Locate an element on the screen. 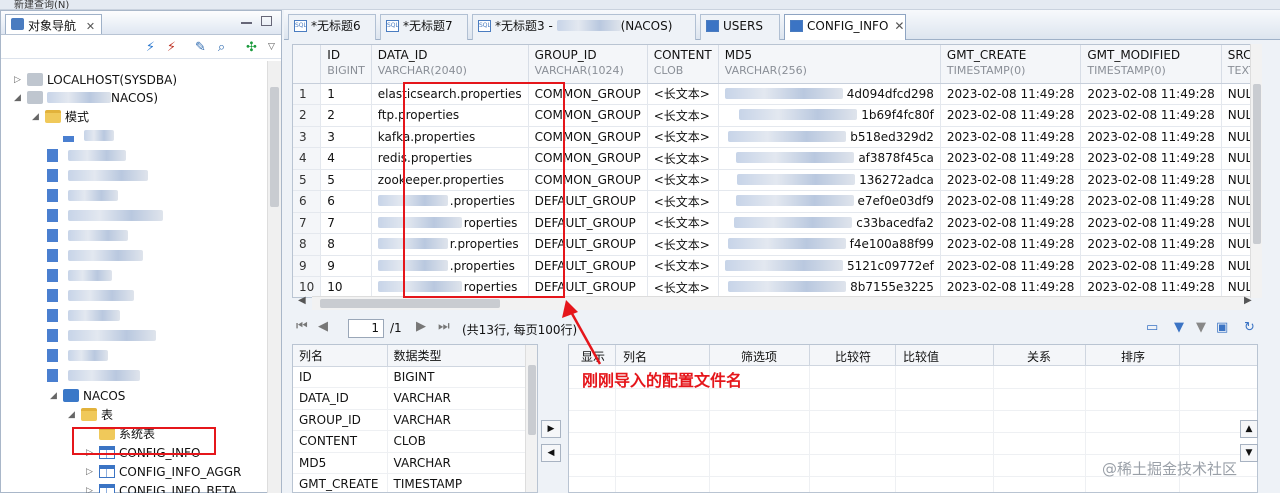 The width and height of the screenshot is (1280, 493). annotation-text: 刚刚导入的配置文件名 is located at coordinates (662, 380).